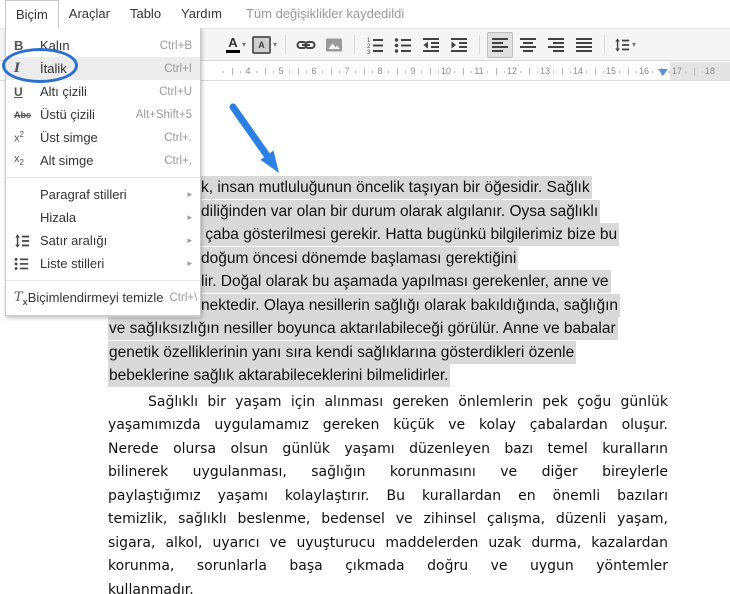  I want to click on menubar-items: Biçim Araçlar Tablo Yardım, so click(116, 14).